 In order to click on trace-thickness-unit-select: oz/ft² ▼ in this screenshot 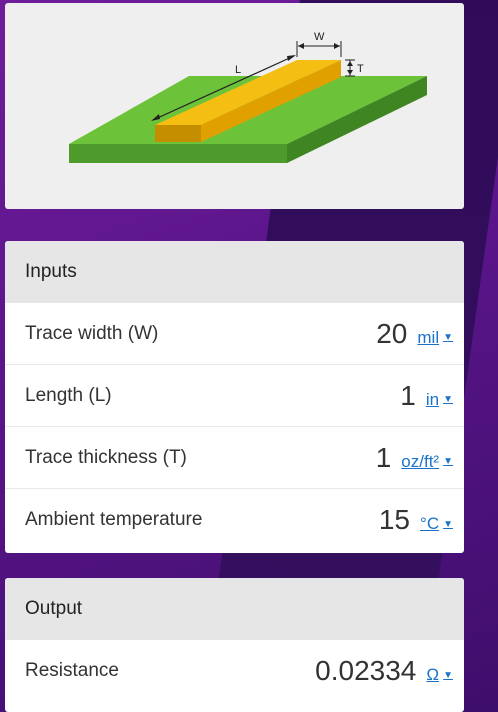, I will do `click(427, 462)`.